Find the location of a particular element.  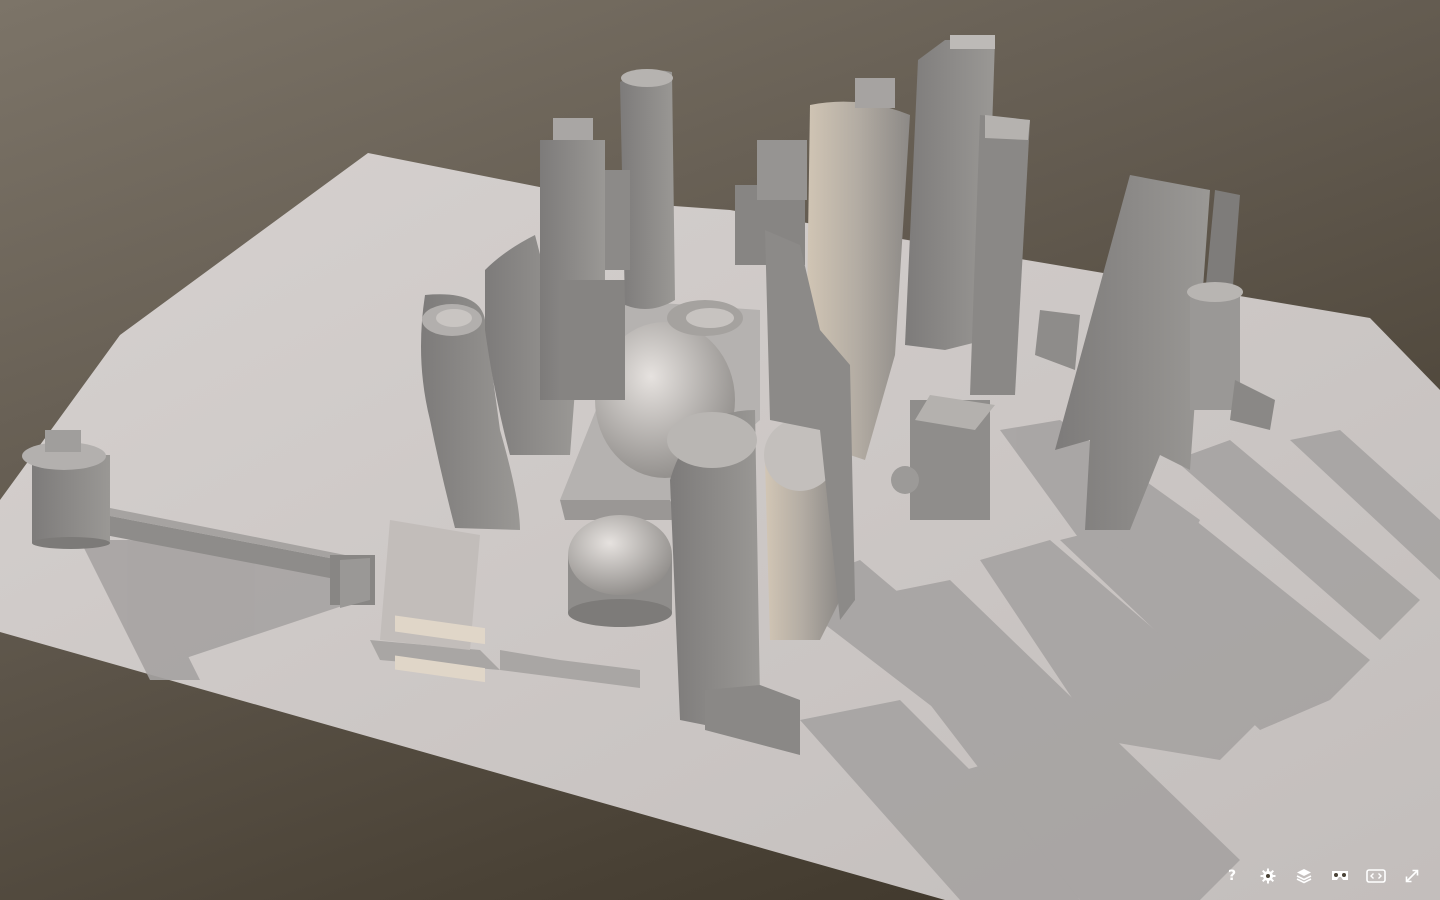

question-mark-icon: ? is located at coordinates (1232, 876).